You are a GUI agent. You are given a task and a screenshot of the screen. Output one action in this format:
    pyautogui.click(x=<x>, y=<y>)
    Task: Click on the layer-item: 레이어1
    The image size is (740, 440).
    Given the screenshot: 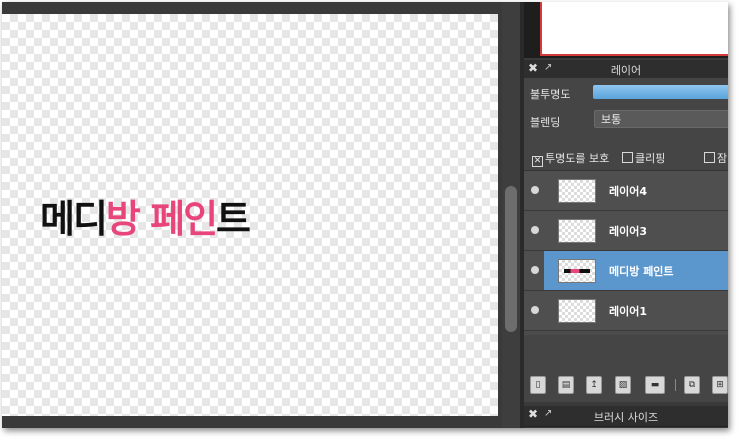 What is the action you would take?
    pyautogui.click(x=626, y=311)
    